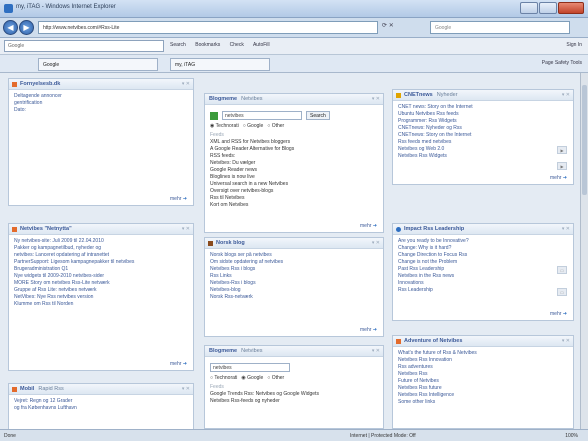  What do you see at coordinates (253, 126) in the screenshot?
I see `radio-google: ○ Google` at bounding box center [253, 126].